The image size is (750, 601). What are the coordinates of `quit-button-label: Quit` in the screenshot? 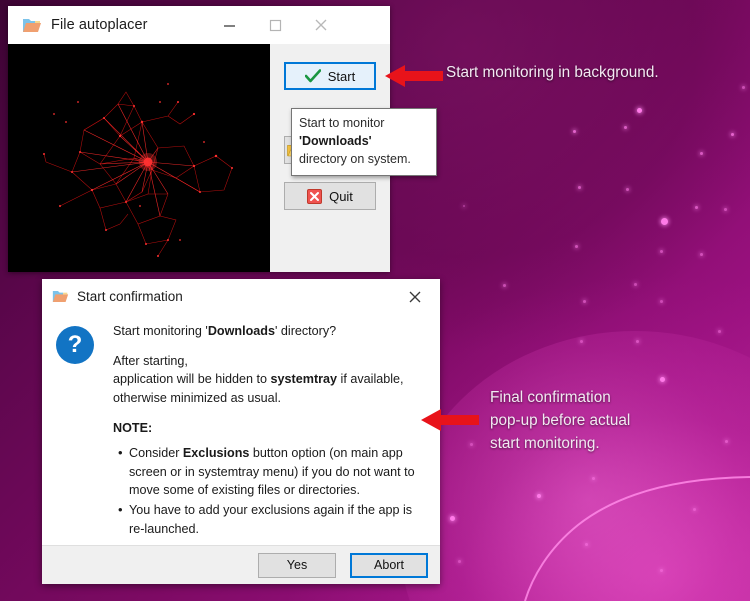 It's located at (341, 196).